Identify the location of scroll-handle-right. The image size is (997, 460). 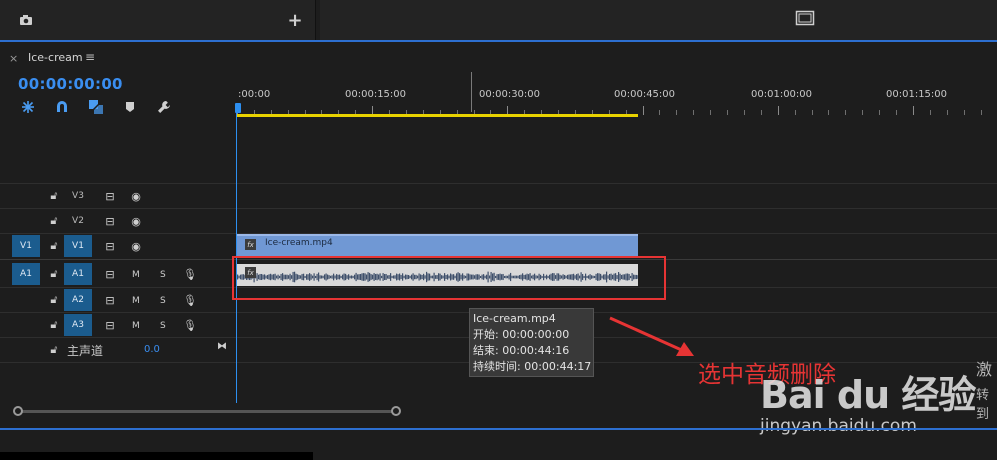
(396, 411).